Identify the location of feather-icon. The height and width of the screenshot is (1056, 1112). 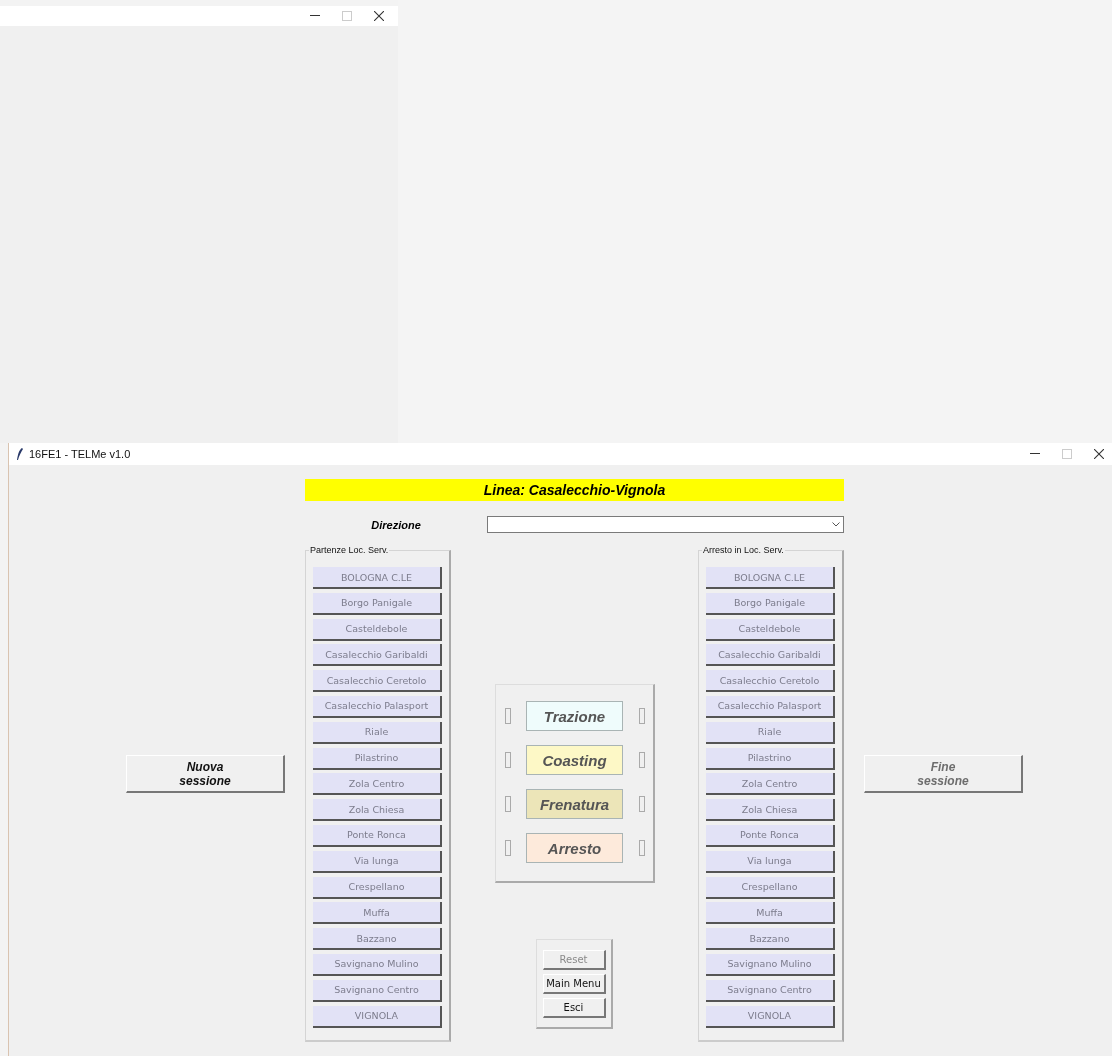
(20, 454).